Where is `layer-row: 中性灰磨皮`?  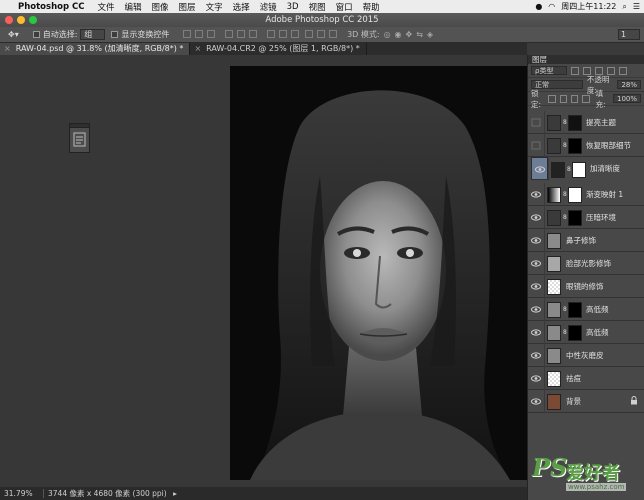
layer-row: 中性灰磨皮 is located at coordinates (586, 355).